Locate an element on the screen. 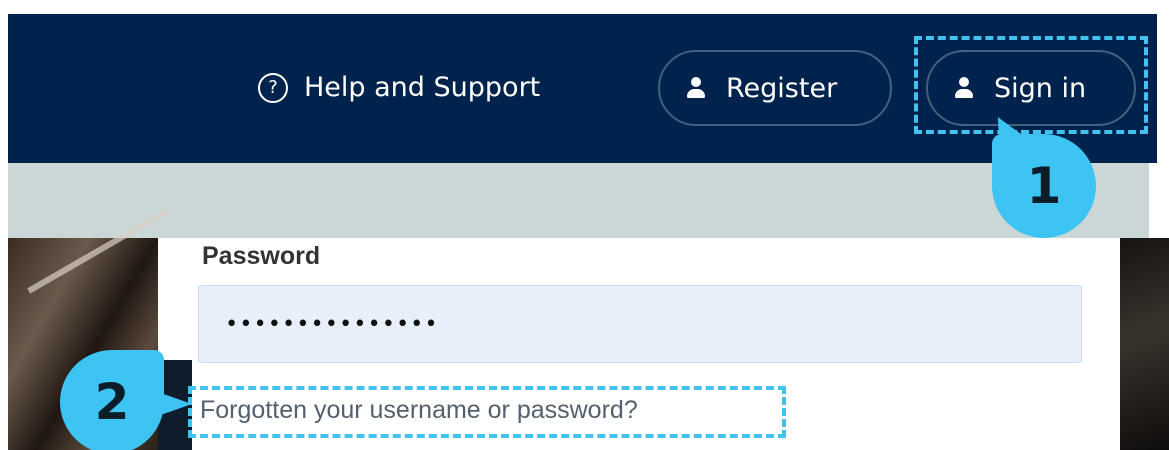 The width and height of the screenshot is (1169, 450). register-button: Register is located at coordinates (775, 88).